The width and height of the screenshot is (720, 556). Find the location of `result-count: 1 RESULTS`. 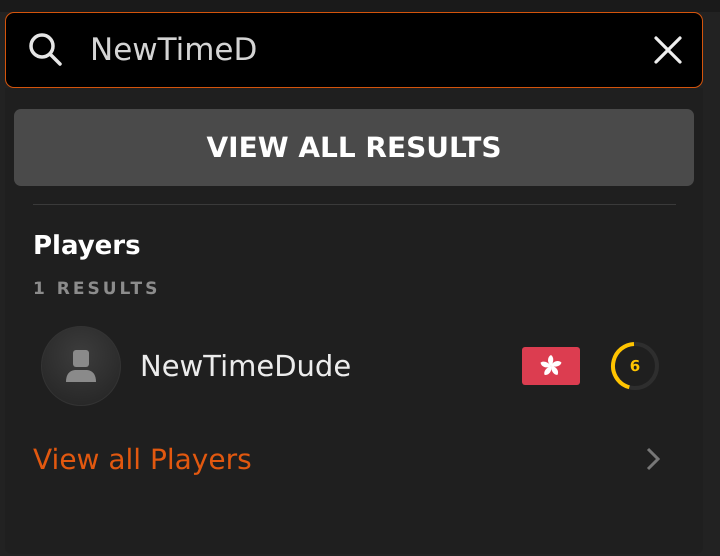

result-count: 1 RESULTS is located at coordinates (97, 289).